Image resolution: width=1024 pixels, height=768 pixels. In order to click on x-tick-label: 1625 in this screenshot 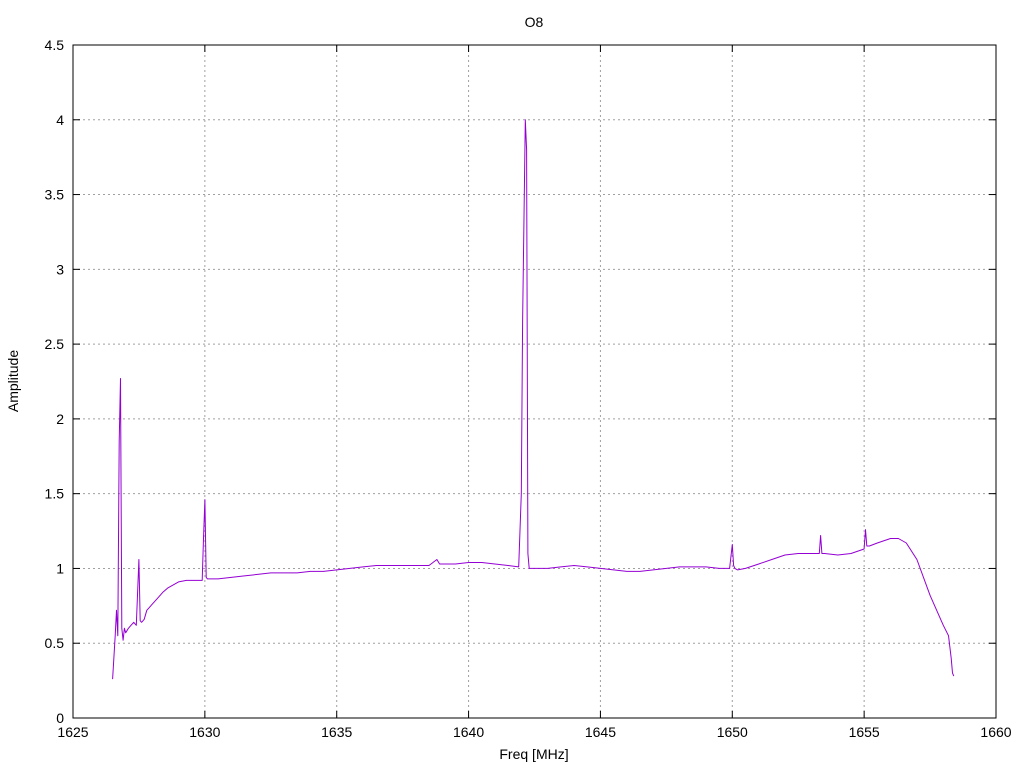, I will do `click(72, 732)`.